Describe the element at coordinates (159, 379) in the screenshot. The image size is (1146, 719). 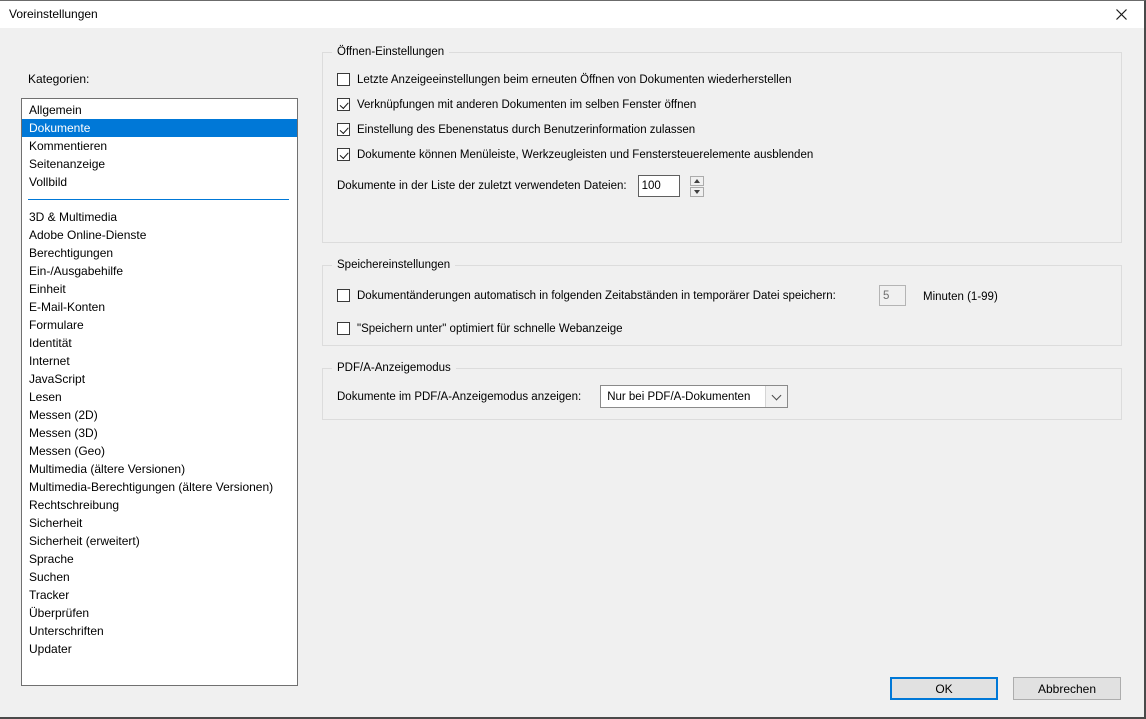
I see `category-item-javascript: JavaScript` at that location.